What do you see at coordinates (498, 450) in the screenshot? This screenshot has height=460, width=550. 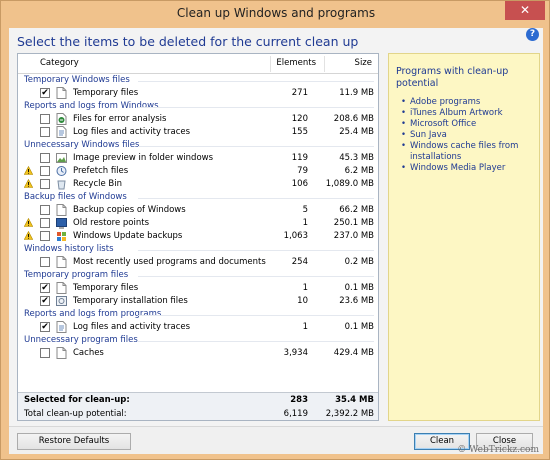 I see `watermark: © WebTrickz.com` at bounding box center [498, 450].